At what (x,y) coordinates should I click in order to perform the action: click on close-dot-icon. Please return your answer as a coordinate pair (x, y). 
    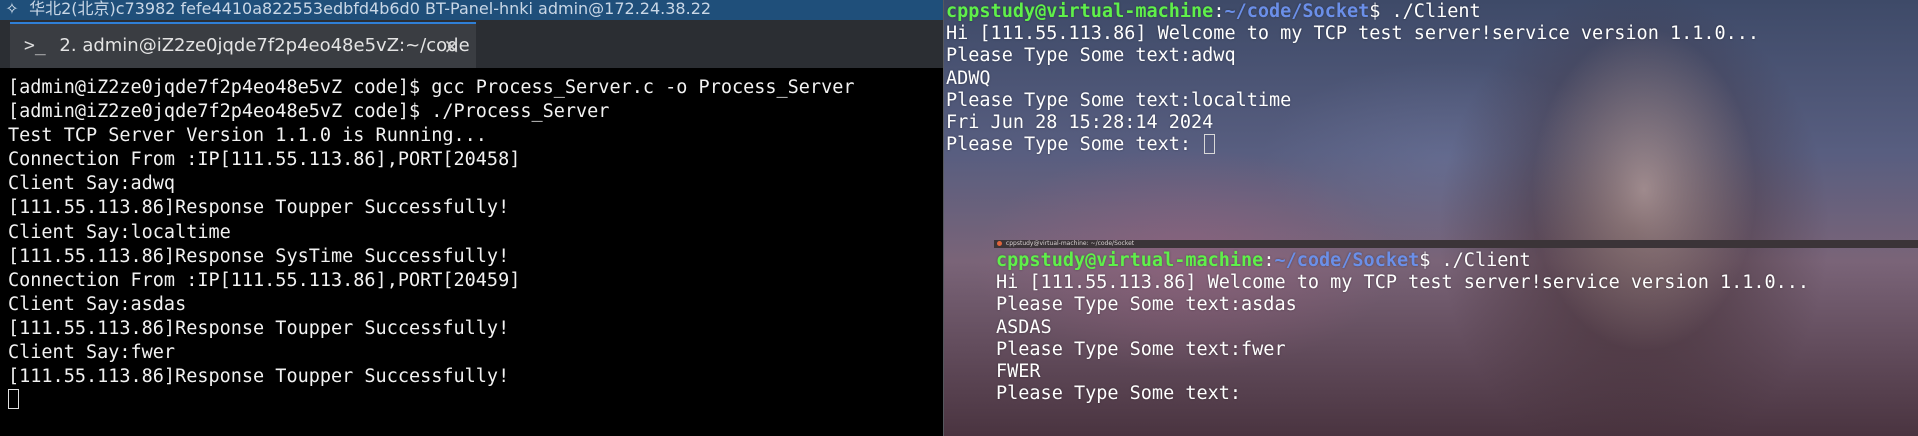
    Looking at the image, I should click on (999, 243).